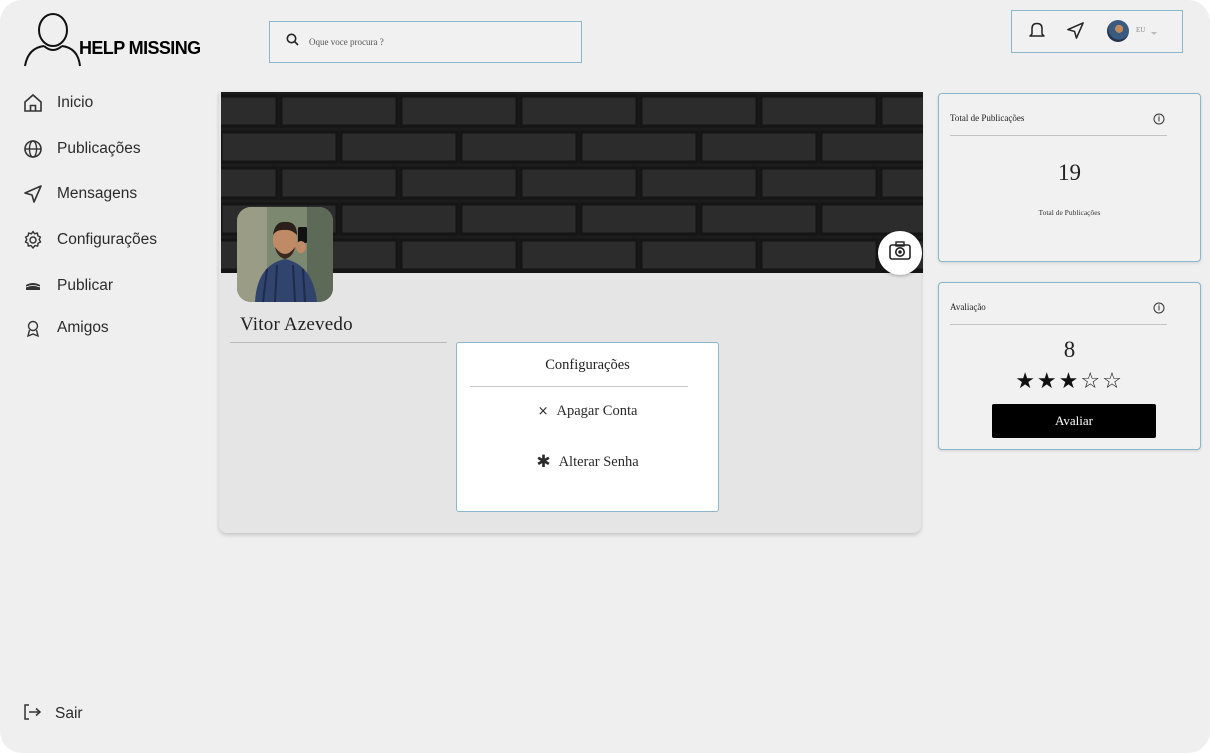 The width and height of the screenshot is (1210, 753). I want to click on sidebar-item-label: Amigos, so click(83, 327).